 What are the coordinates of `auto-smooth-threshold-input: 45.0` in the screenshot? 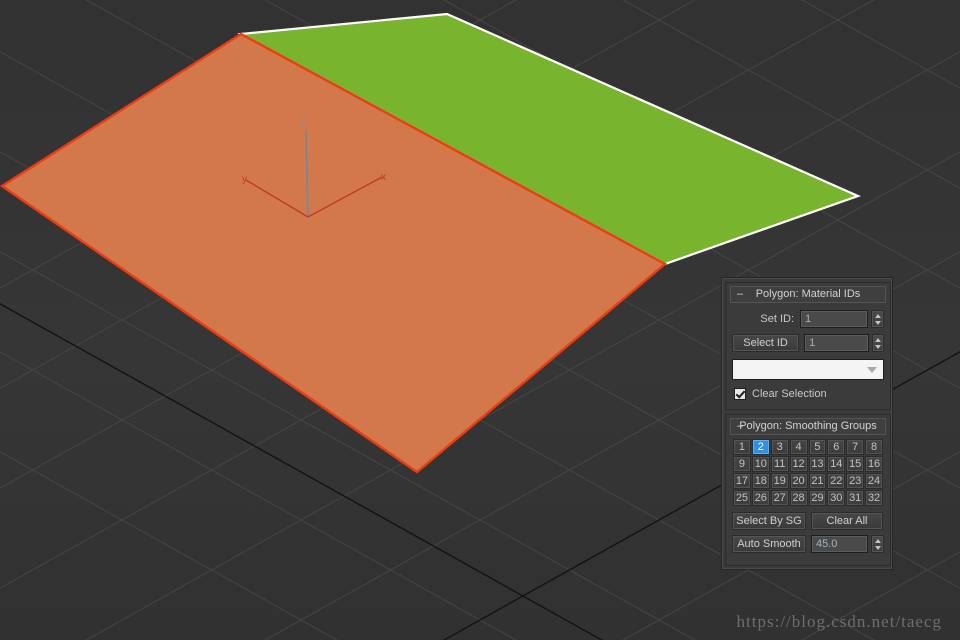 It's located at (839, 544).